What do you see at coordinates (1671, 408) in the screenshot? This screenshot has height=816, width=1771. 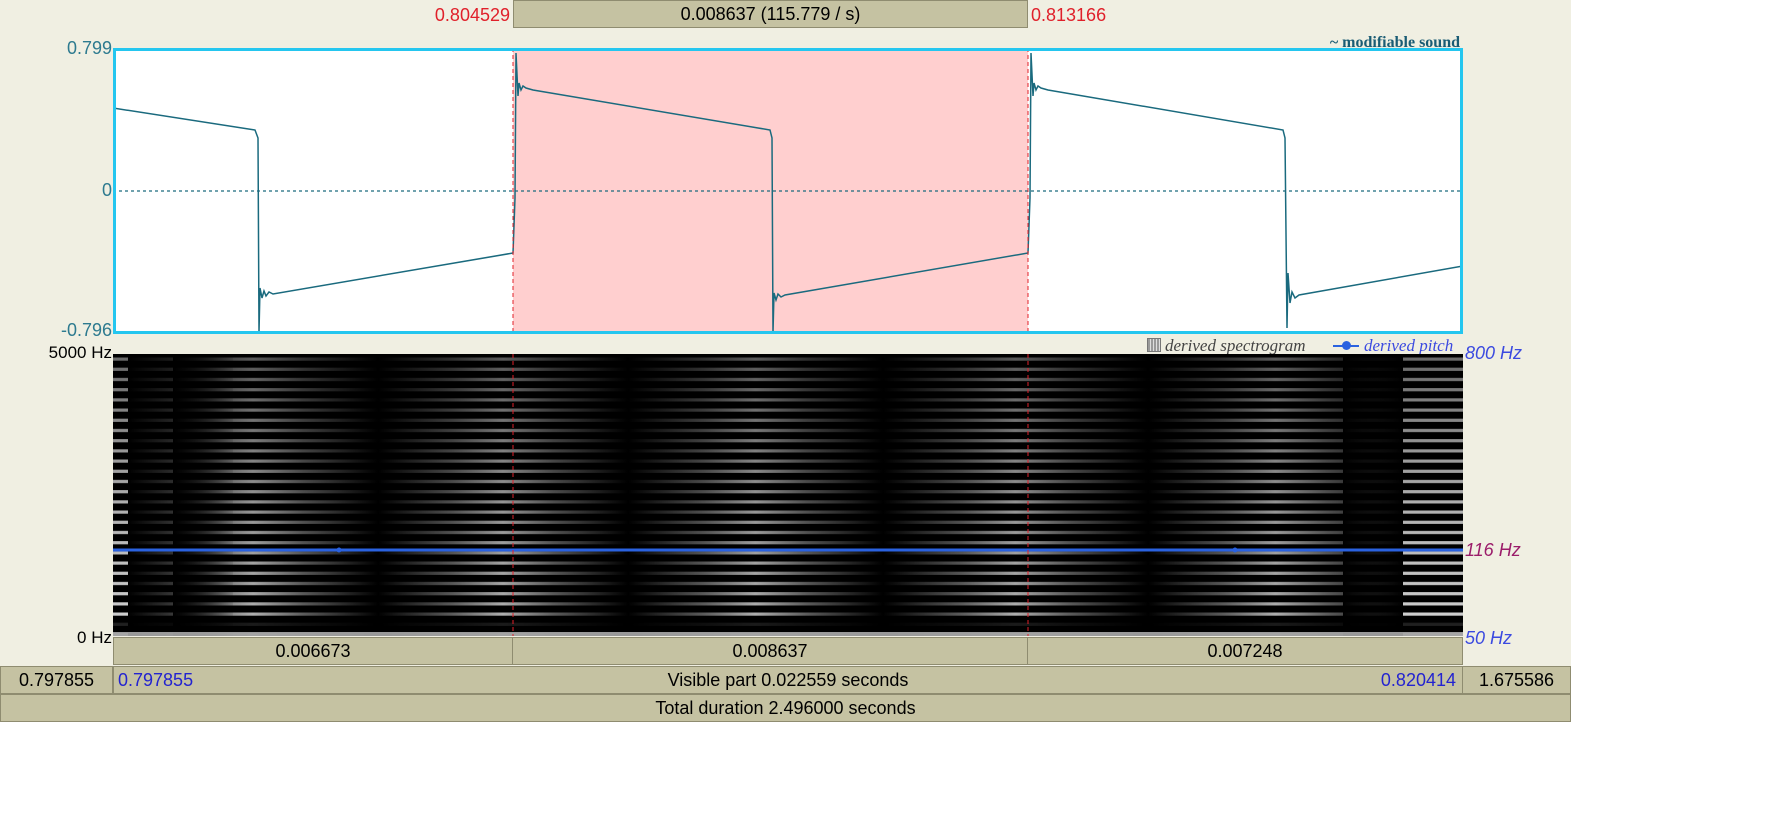 I see `window-right-margin` at bounding box center [1671, 408].